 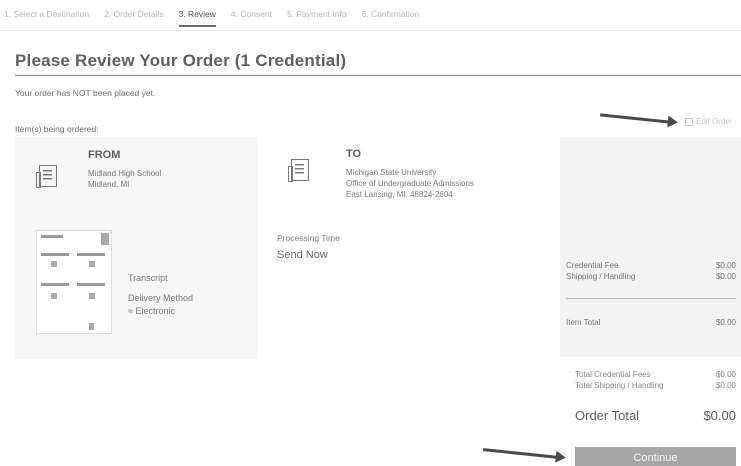 What do you see at coordinates (109, 184) in the screenshot?
I see `from-school-location: Midland, MI` at bounding box center [109, 184].